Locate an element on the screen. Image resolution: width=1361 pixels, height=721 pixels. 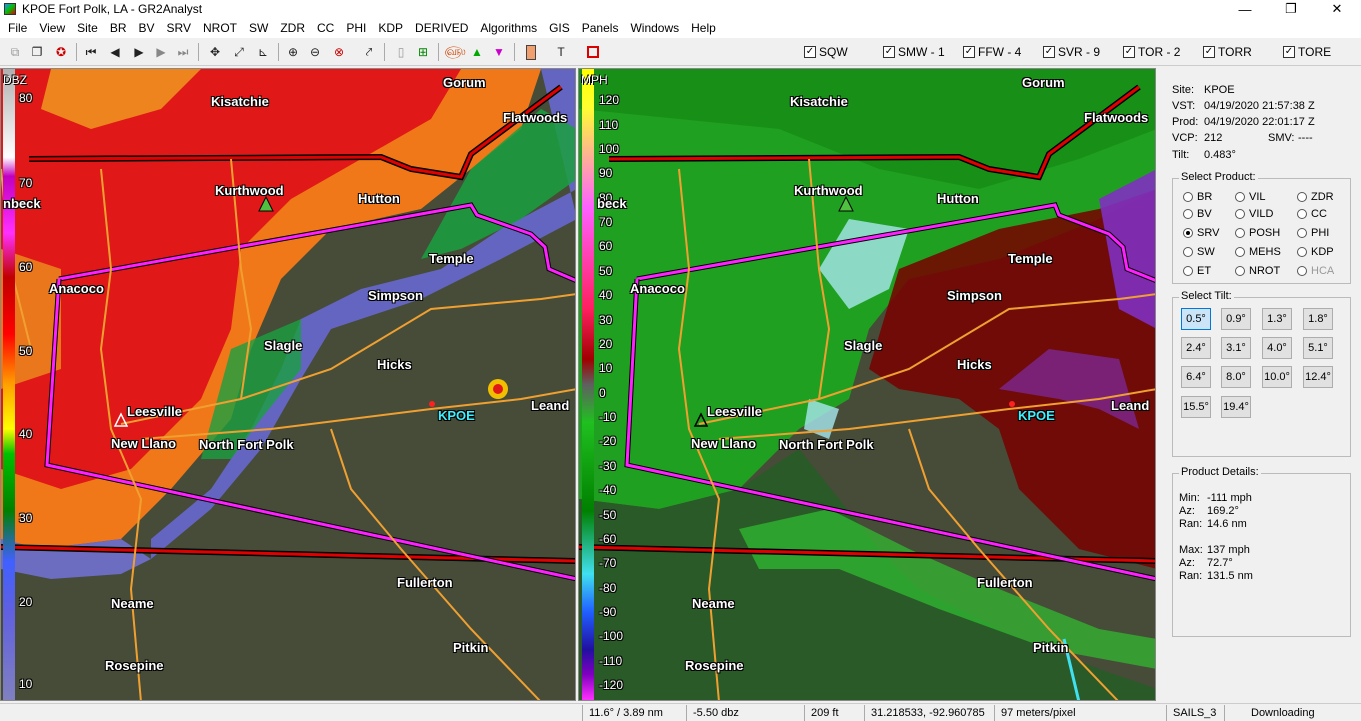
menu-site: Site is located at coordinates (87, 28).